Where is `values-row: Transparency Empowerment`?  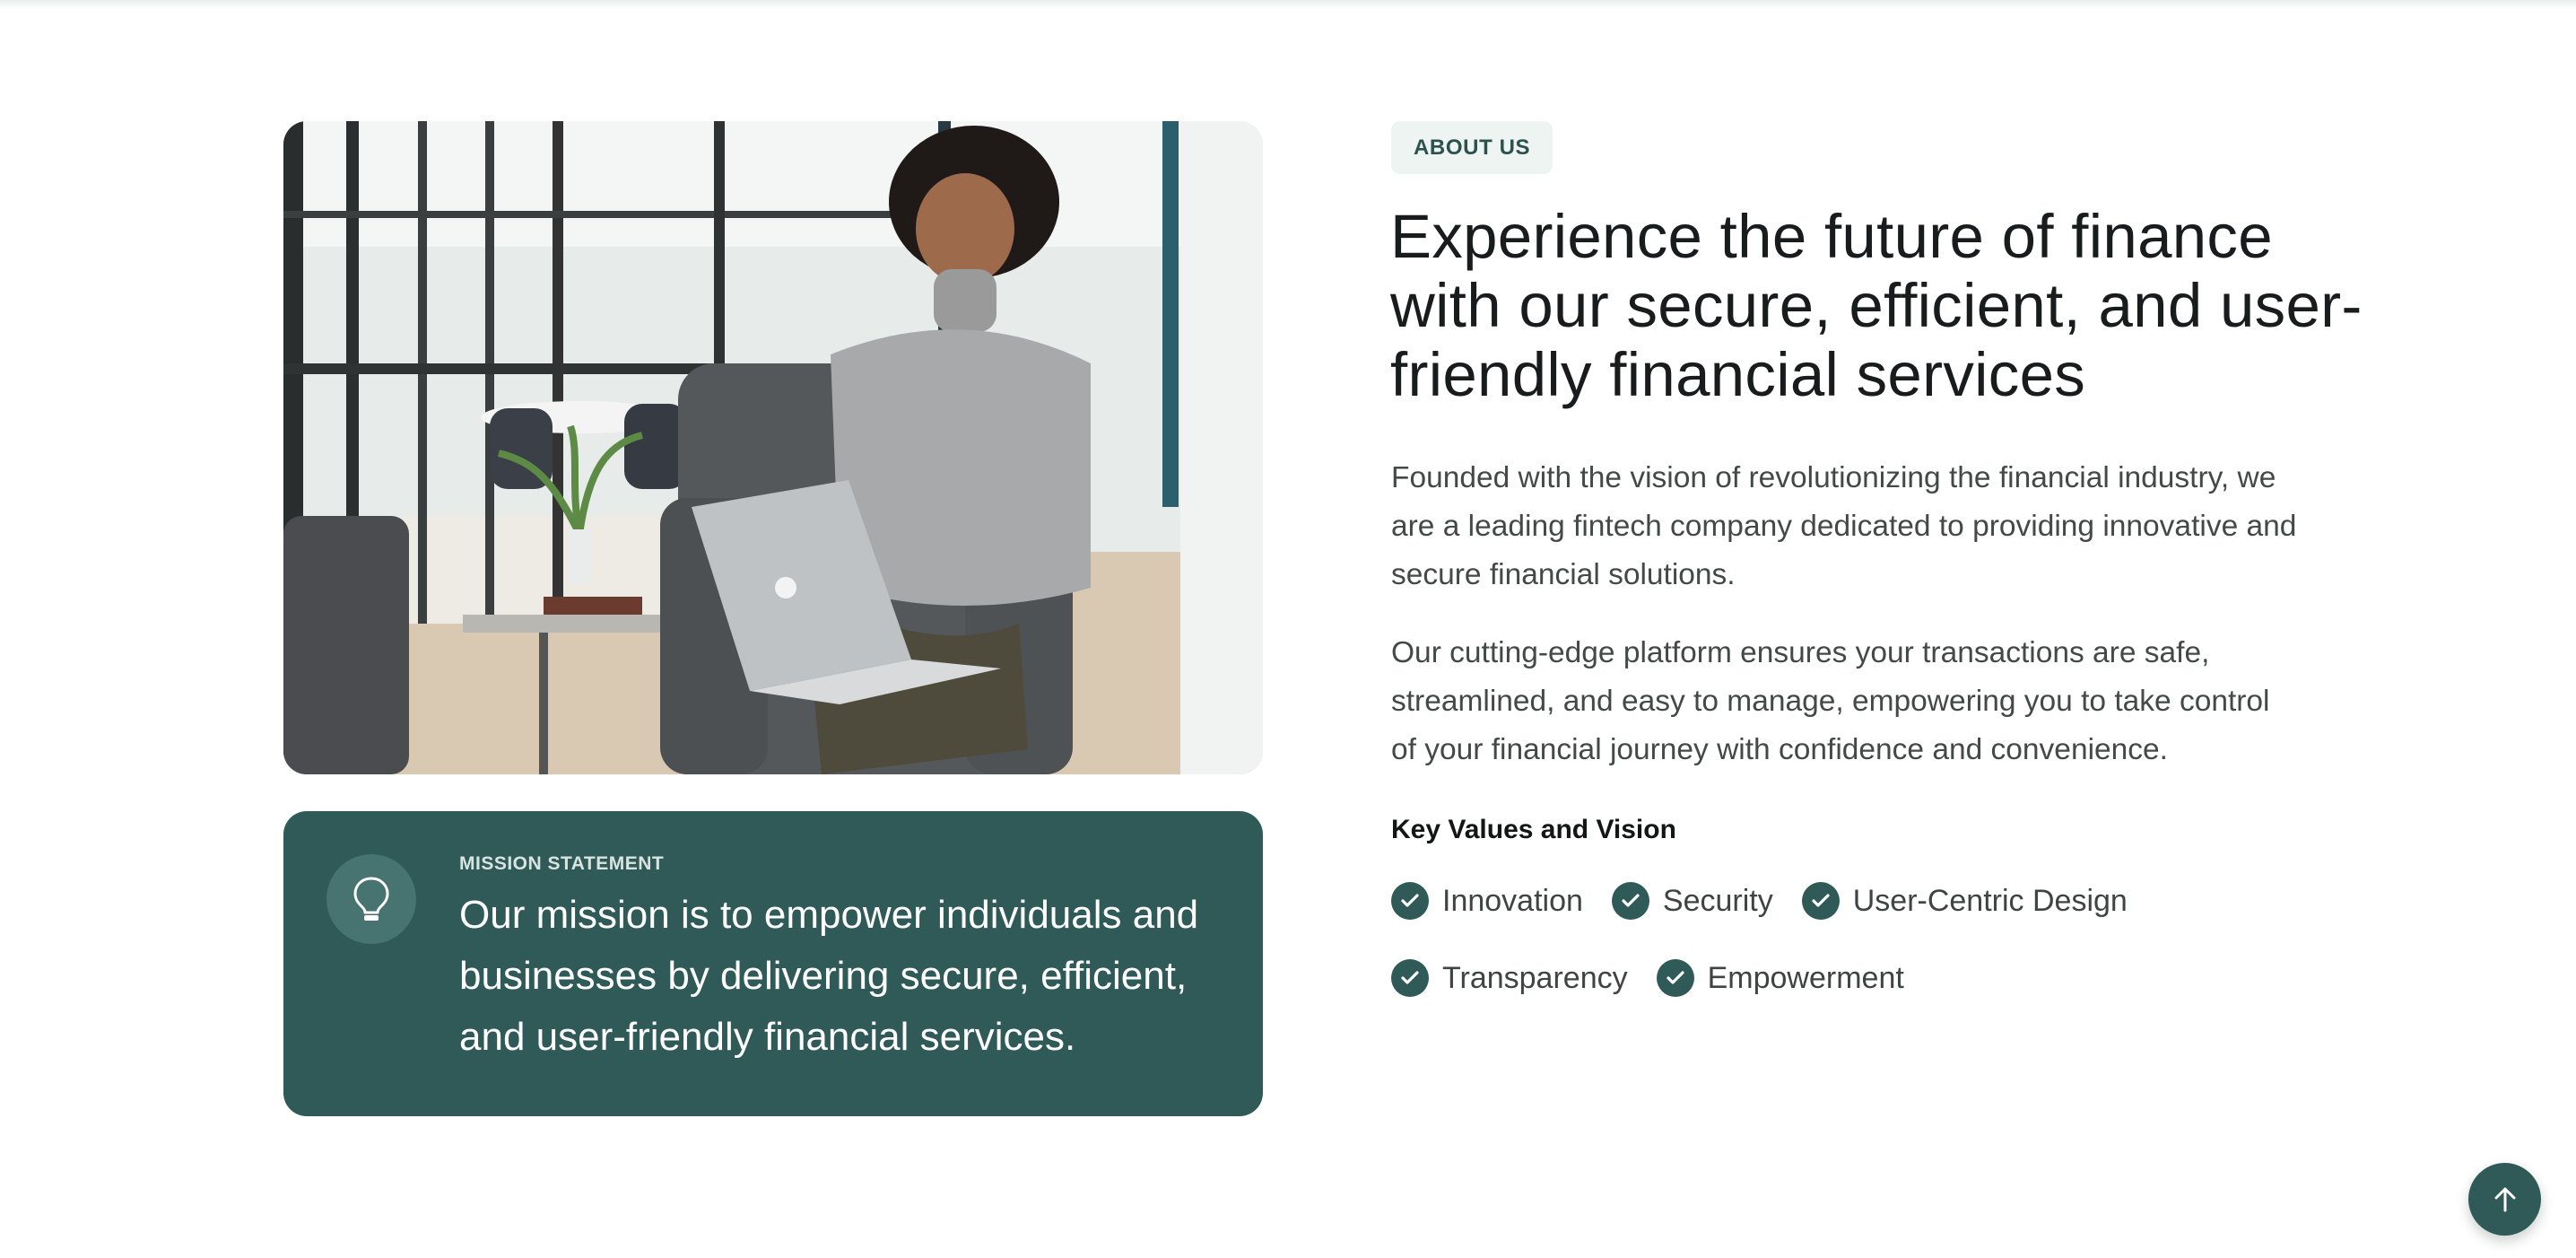
values-row: Transparency Empowerment is located at coordinates (1662, 978).